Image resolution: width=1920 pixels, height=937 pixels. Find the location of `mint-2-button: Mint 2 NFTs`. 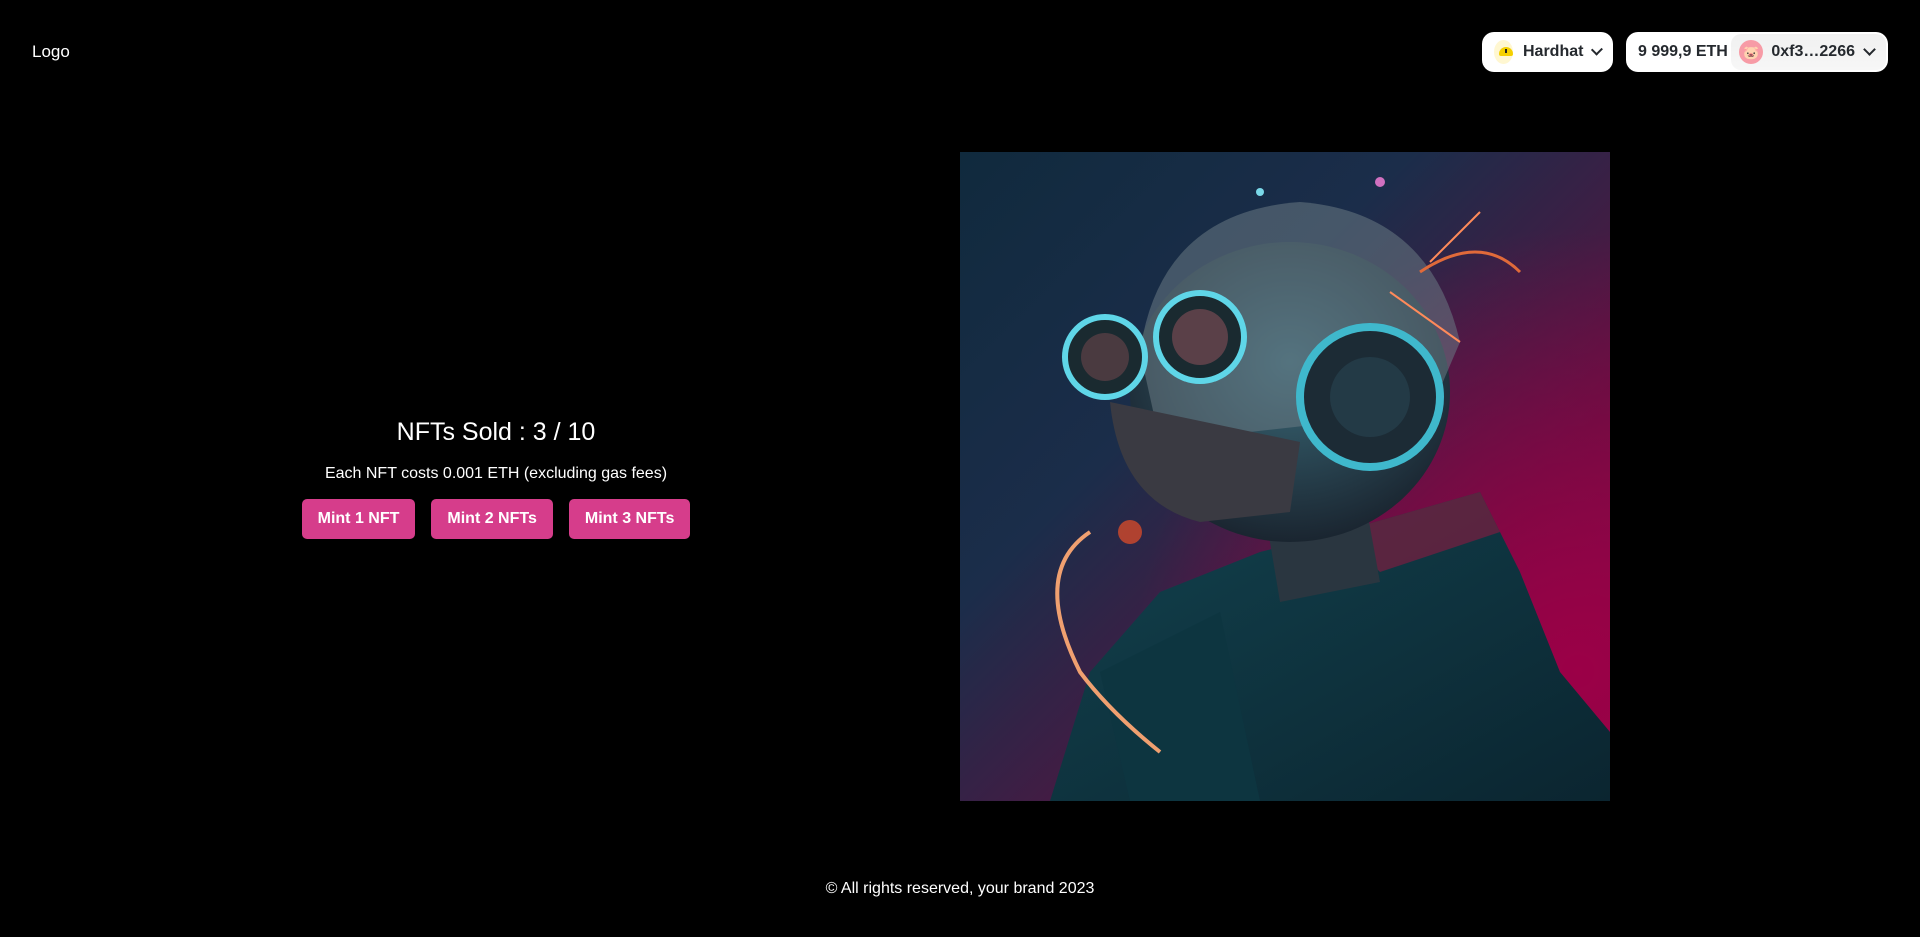

mint-2-button: Mint 2 NFTs is located at coordinates (492, 519).